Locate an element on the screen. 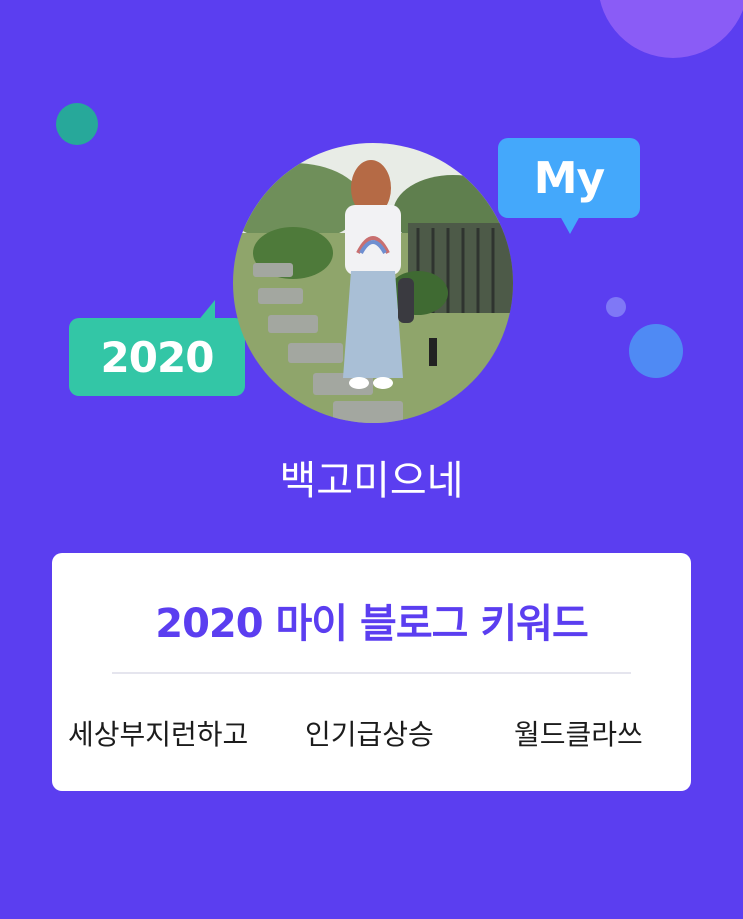  blog-name: 백고미으네 is located at coordinates (371, 481).